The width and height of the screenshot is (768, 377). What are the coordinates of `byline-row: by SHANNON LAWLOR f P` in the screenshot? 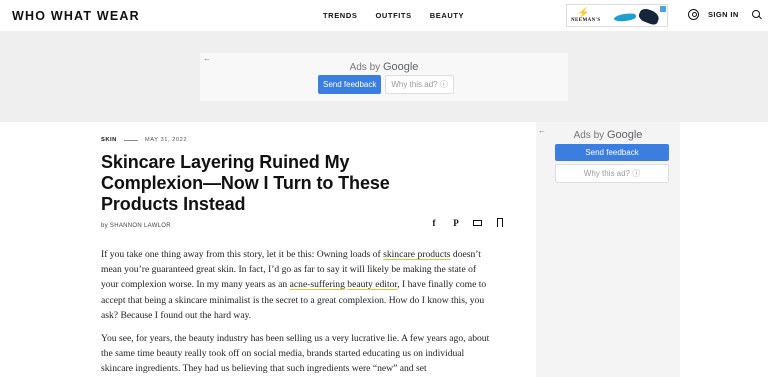 It's located at (302, 227).